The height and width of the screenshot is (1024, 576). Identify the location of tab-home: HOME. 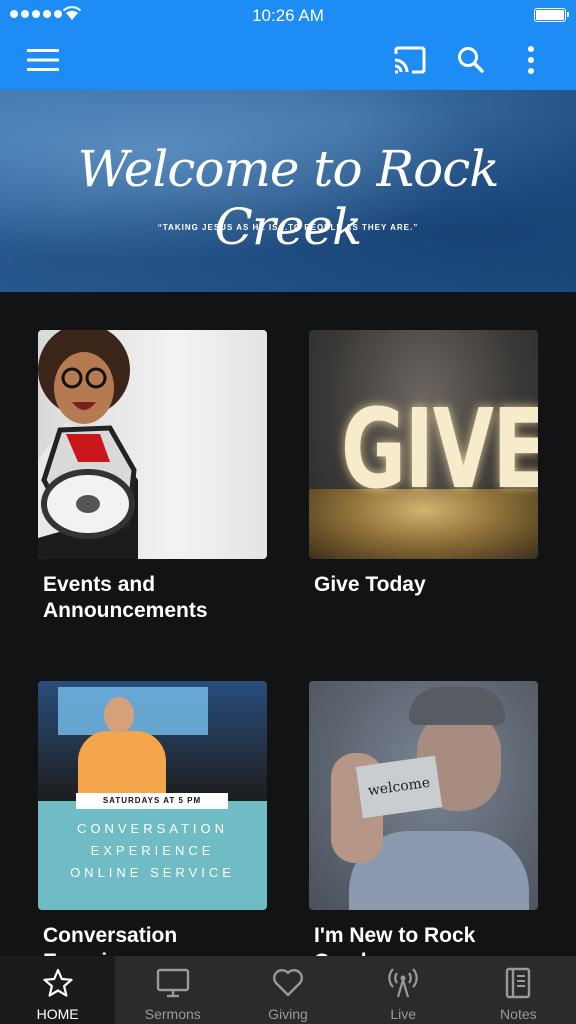
(58, 990).